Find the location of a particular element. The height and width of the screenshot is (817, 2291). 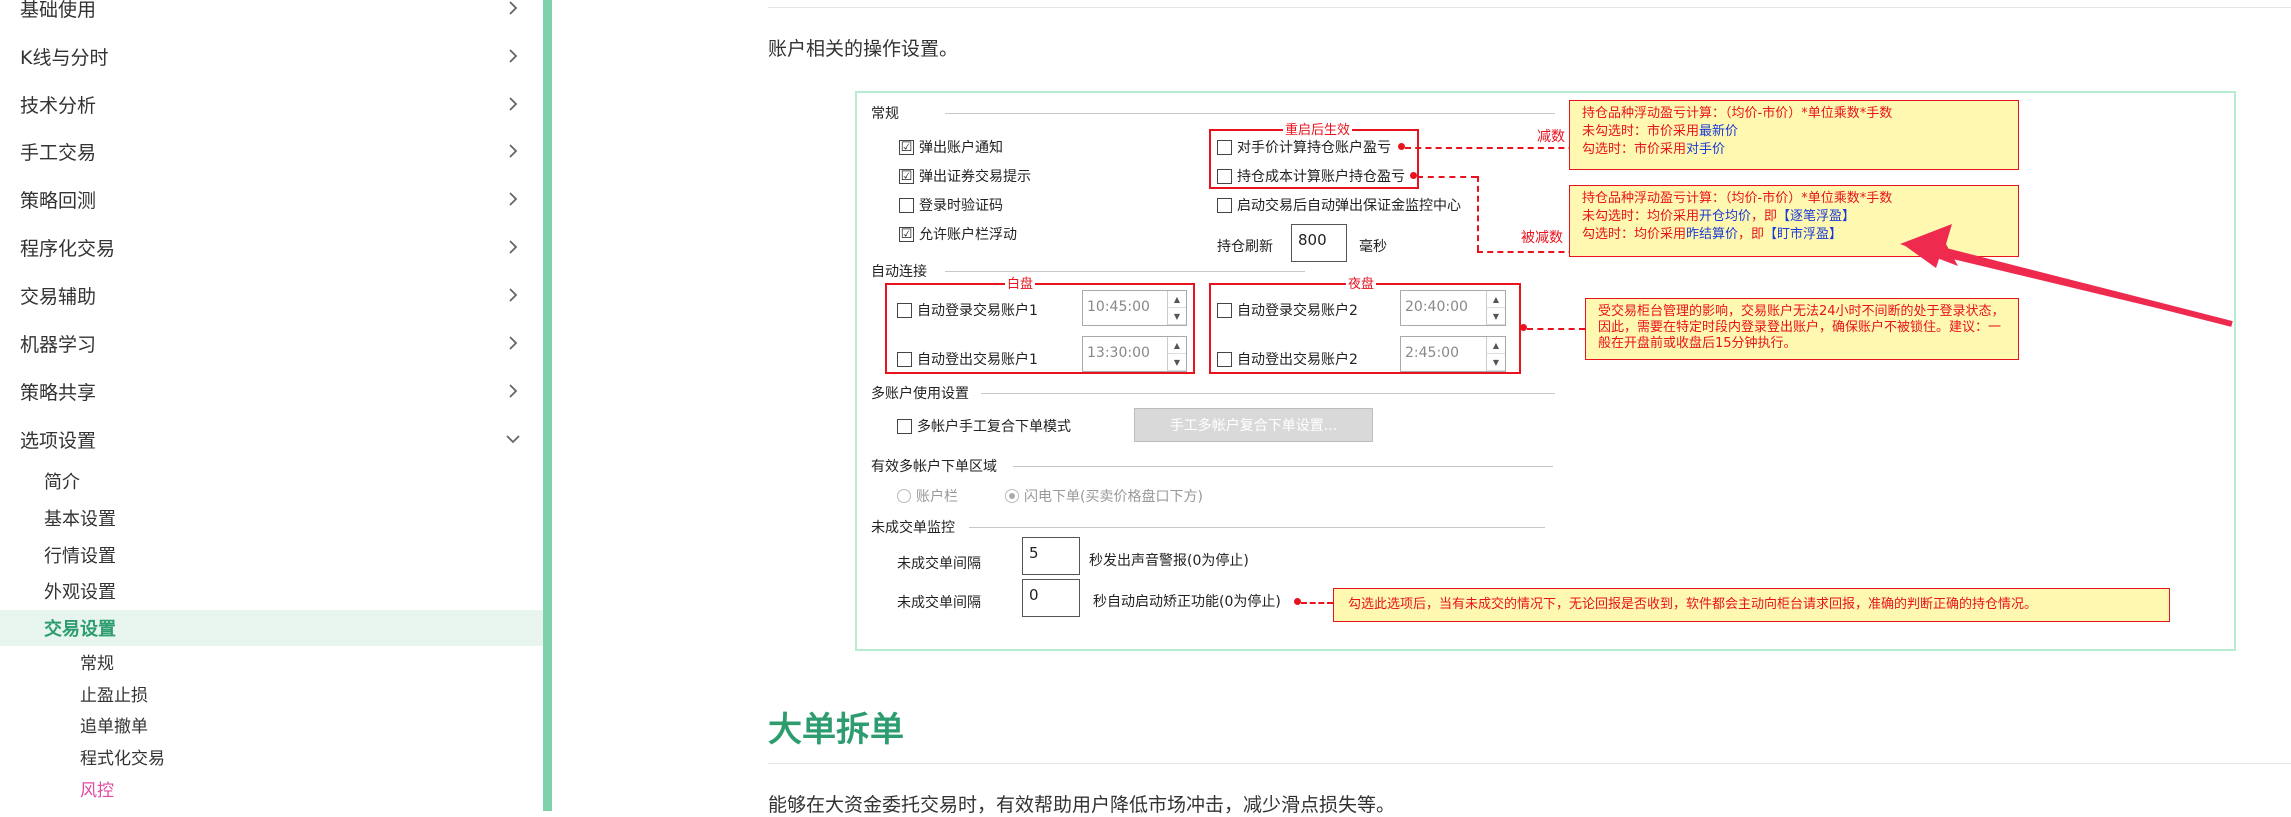

sidebar-subitem-general: 常规 is located at coordinates (271, 661).